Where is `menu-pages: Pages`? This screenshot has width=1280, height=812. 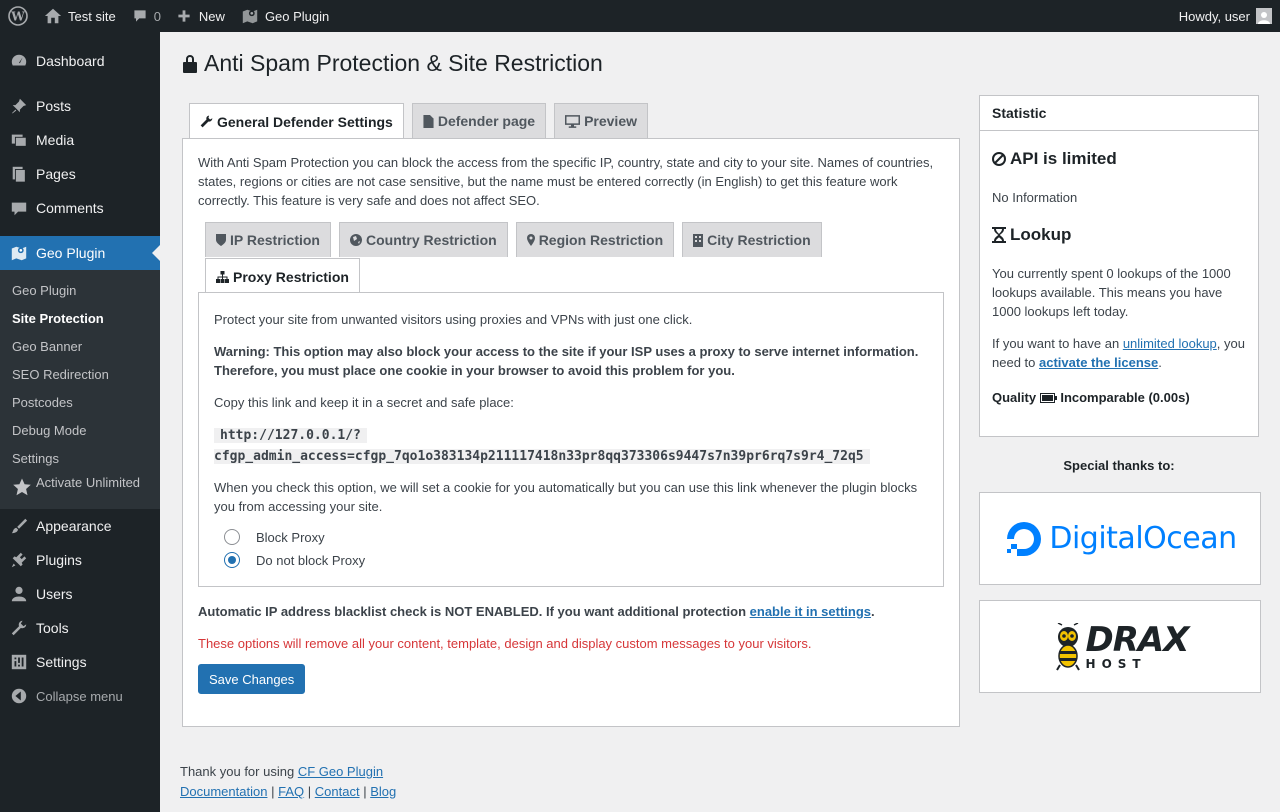
menu-pages: Pages is located at coordinates (80, 174).